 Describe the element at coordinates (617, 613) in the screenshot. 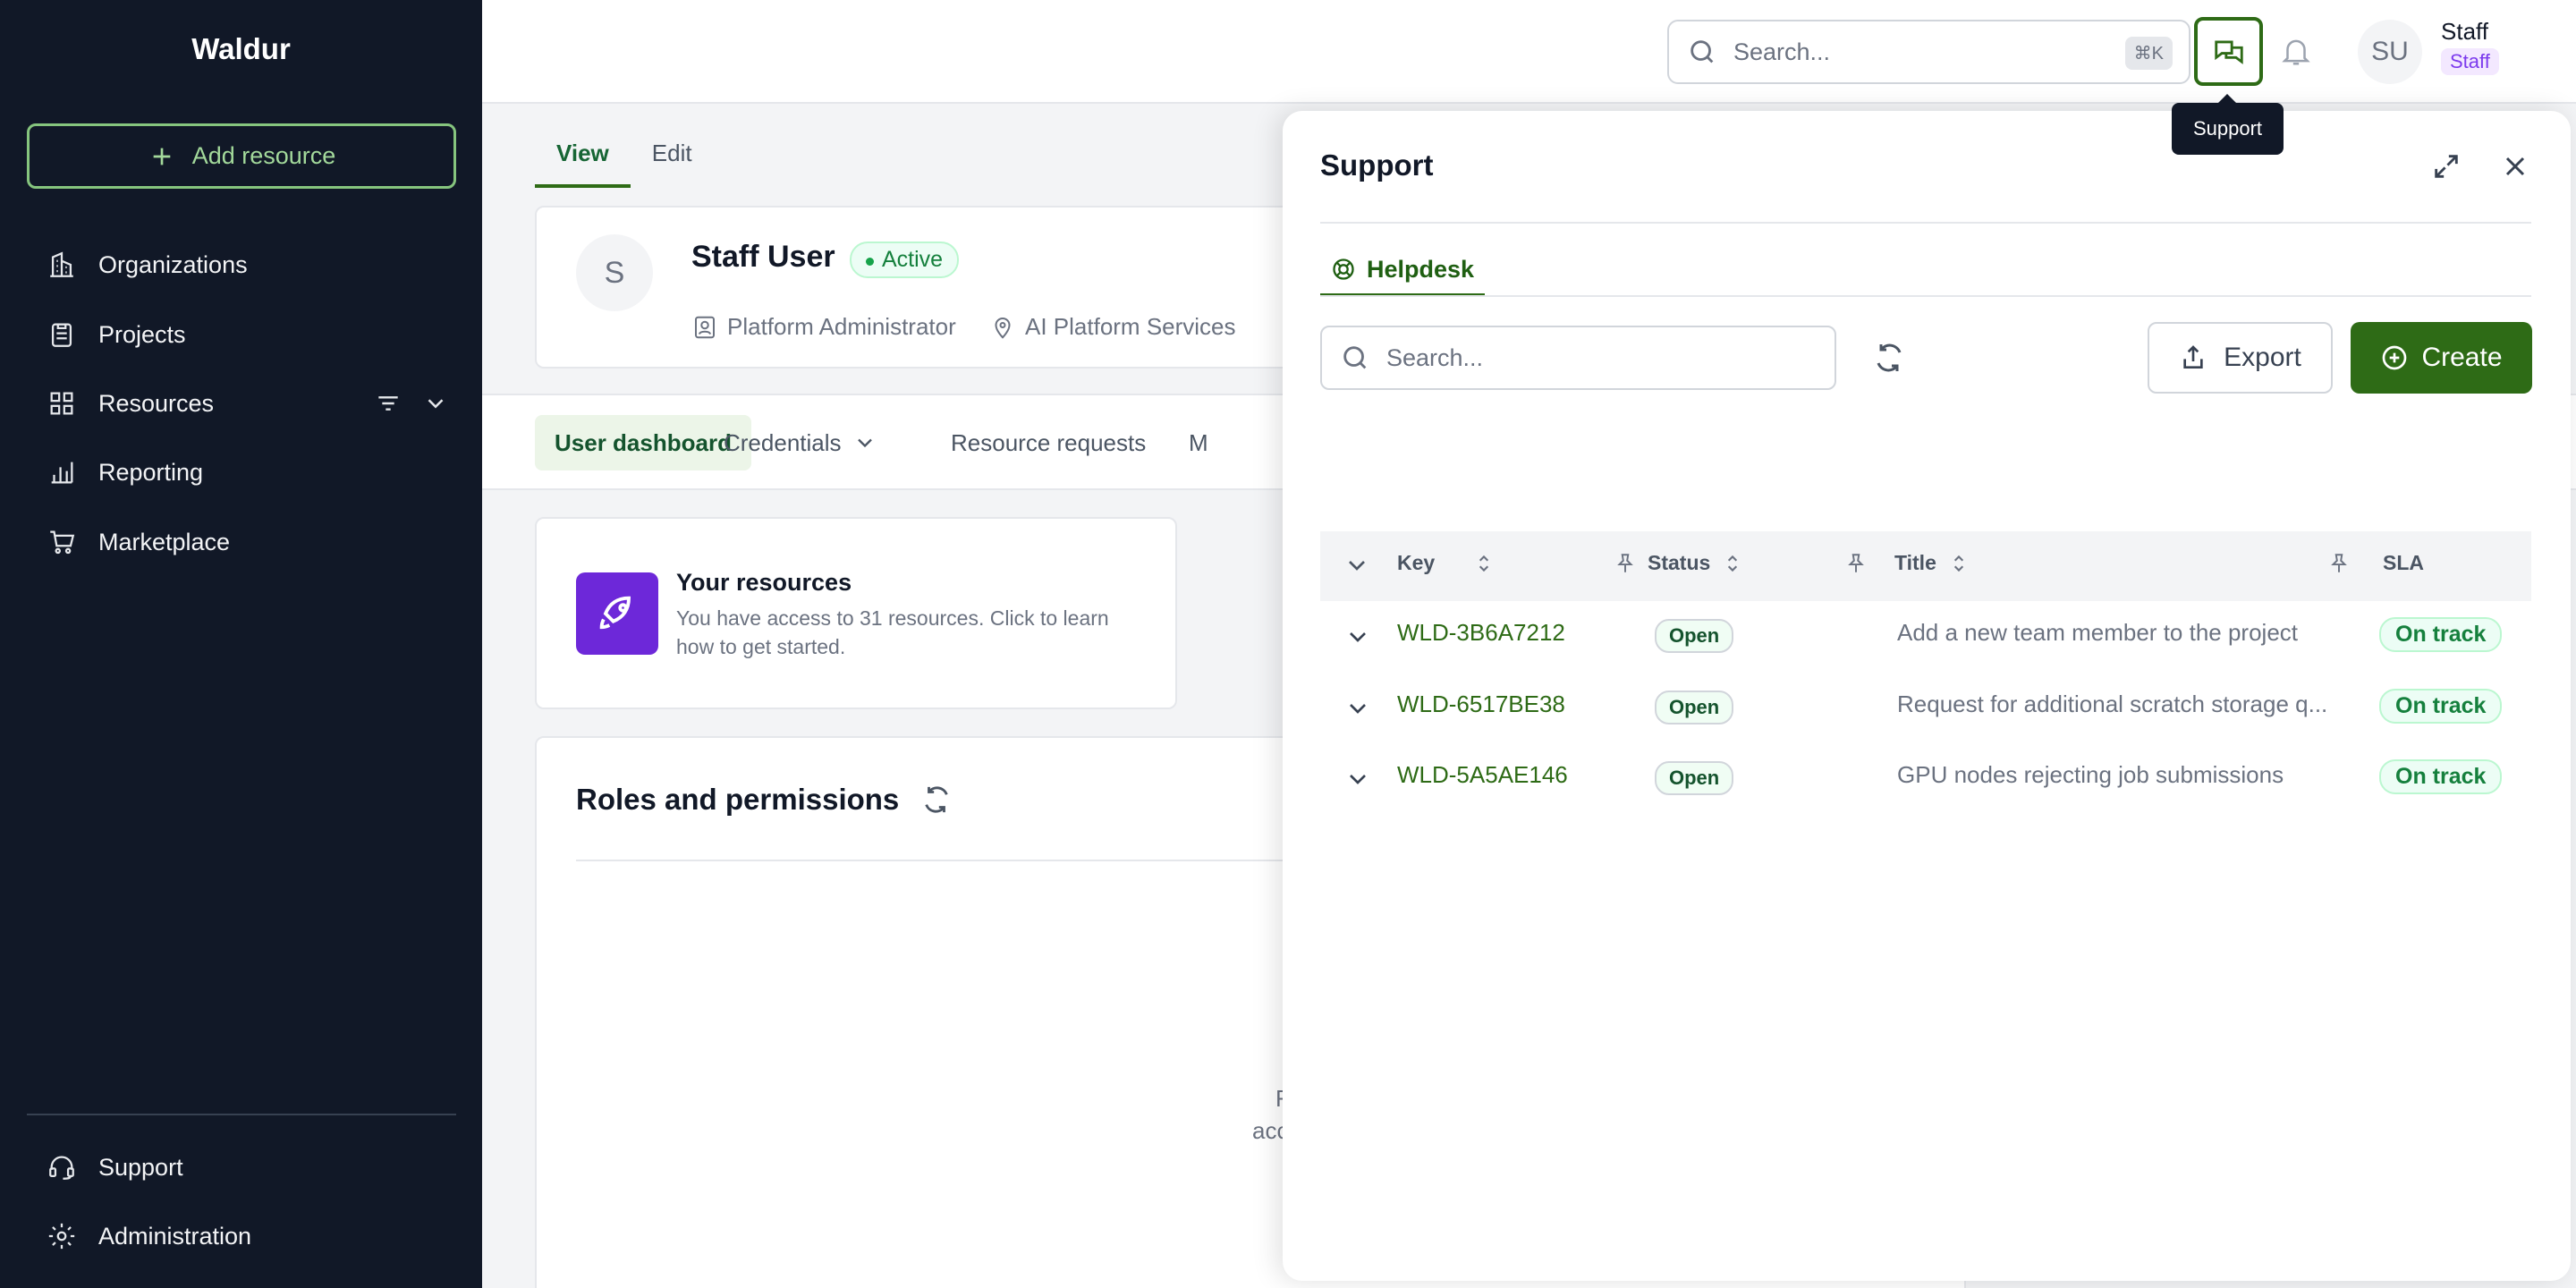

I see `rocket-icon` at that location.